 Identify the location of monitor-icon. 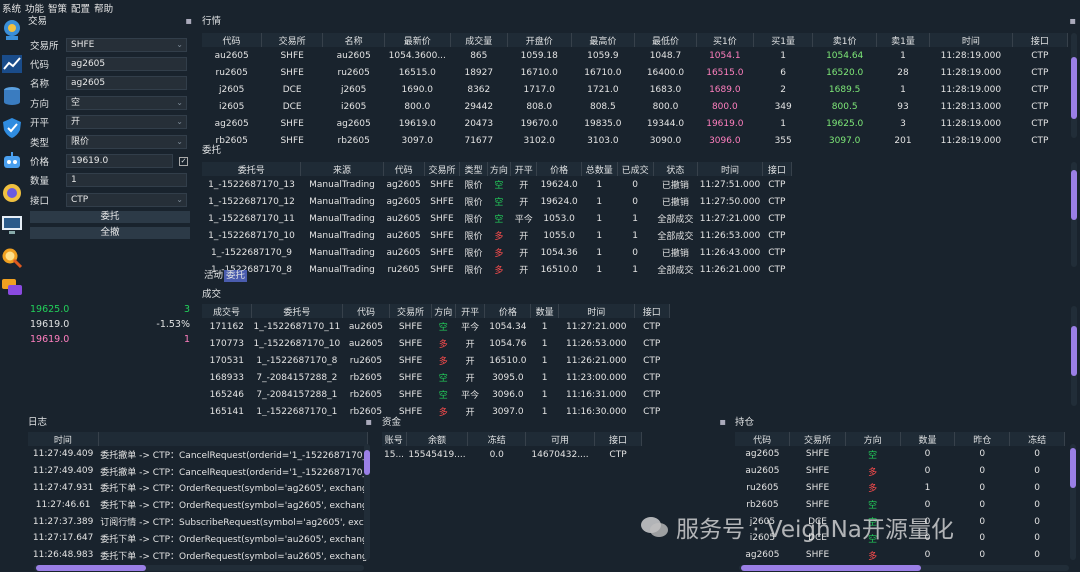
(12, 225).